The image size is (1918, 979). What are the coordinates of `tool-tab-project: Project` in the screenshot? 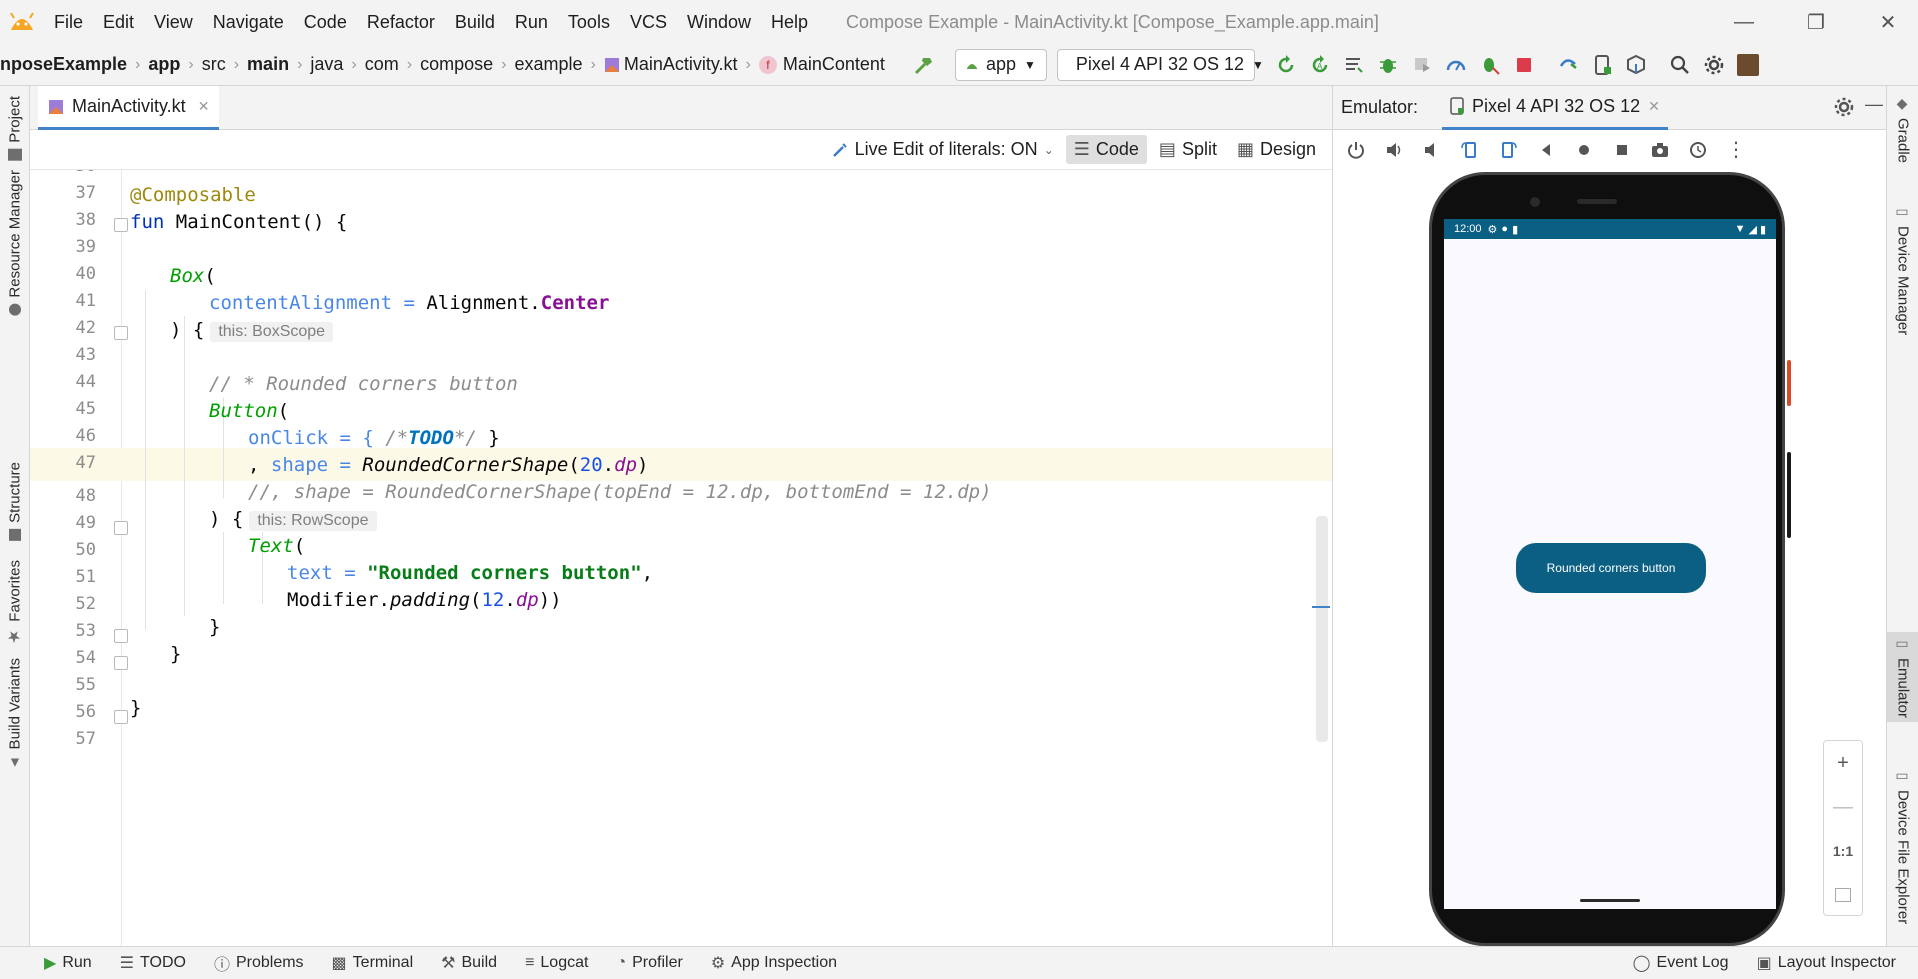 It's located at (15, 128).